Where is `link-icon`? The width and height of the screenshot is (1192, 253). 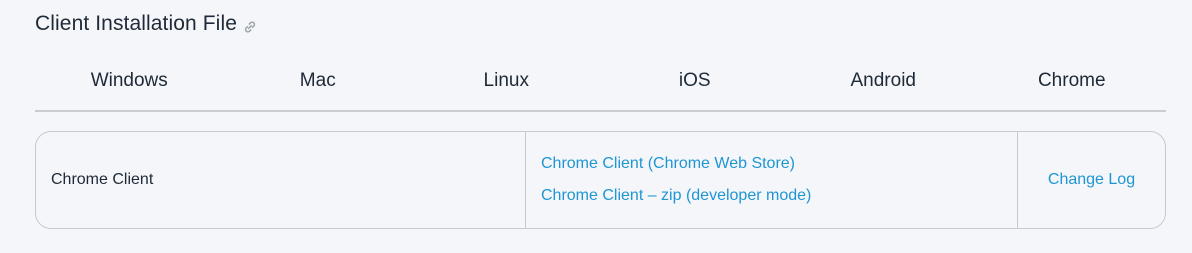 link-icon is located at coordinates (250, 27).